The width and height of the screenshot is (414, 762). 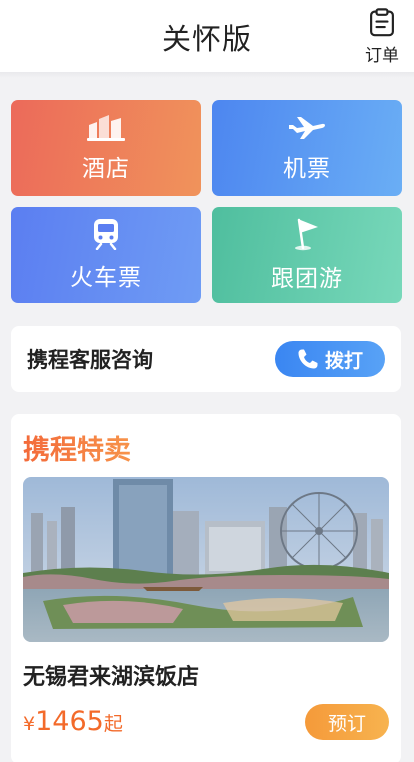 I want to click on price: ¥ 1465 起, so click(x=73, y=721).